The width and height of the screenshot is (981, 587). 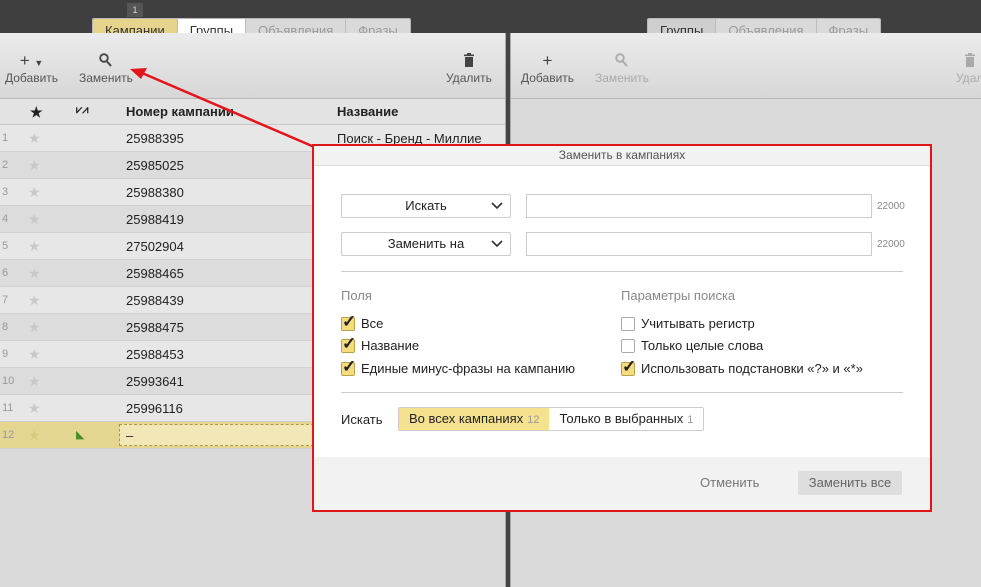 I want to click on replace-input, so click(x=699, y=244).